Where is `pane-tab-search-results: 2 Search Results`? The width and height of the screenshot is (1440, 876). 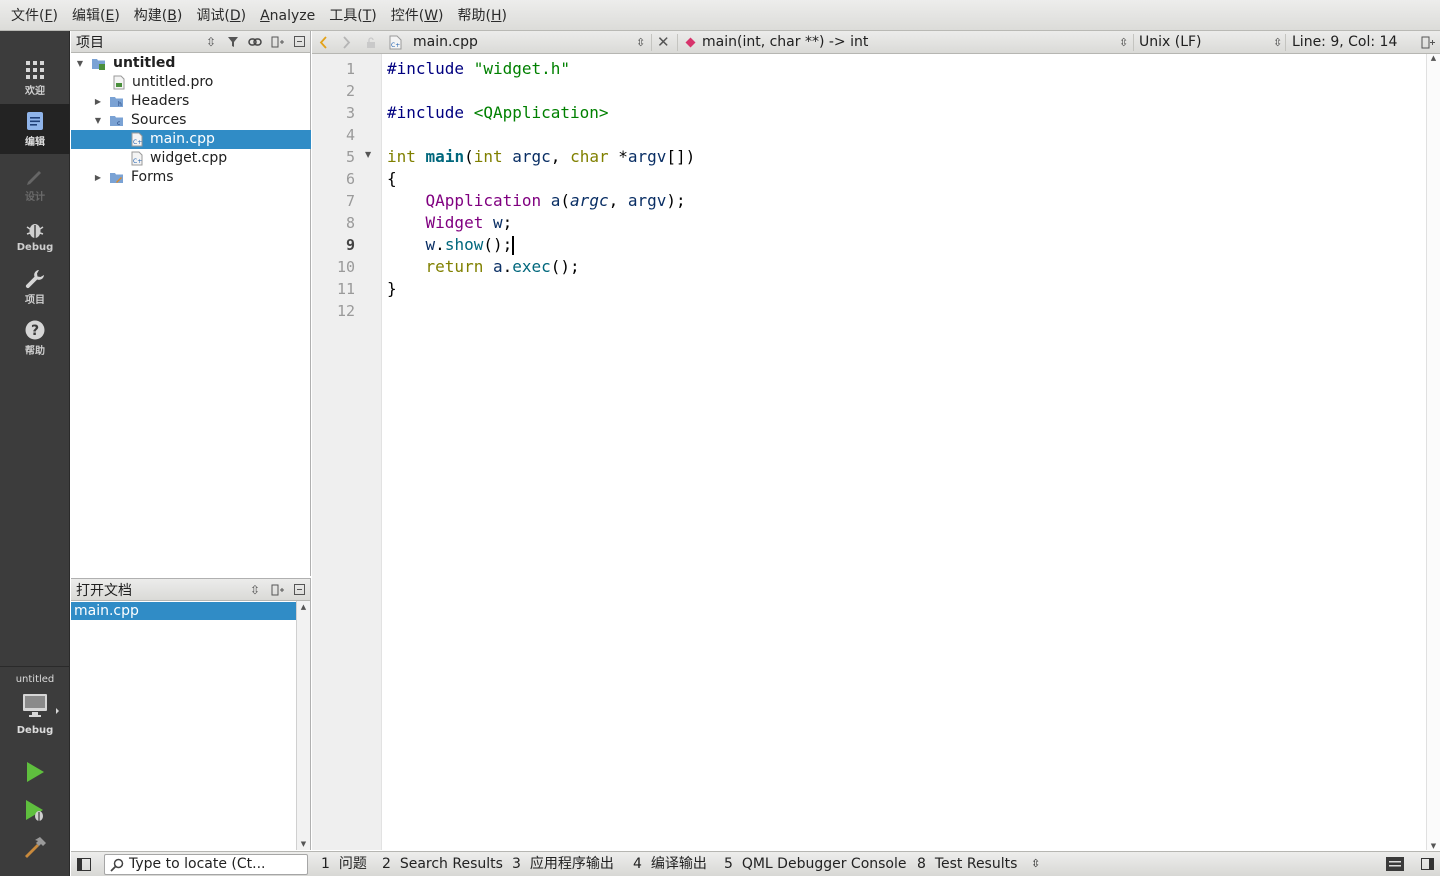
pane-tab-search-results: 2 Search Results is located at coordinates (442, 864).